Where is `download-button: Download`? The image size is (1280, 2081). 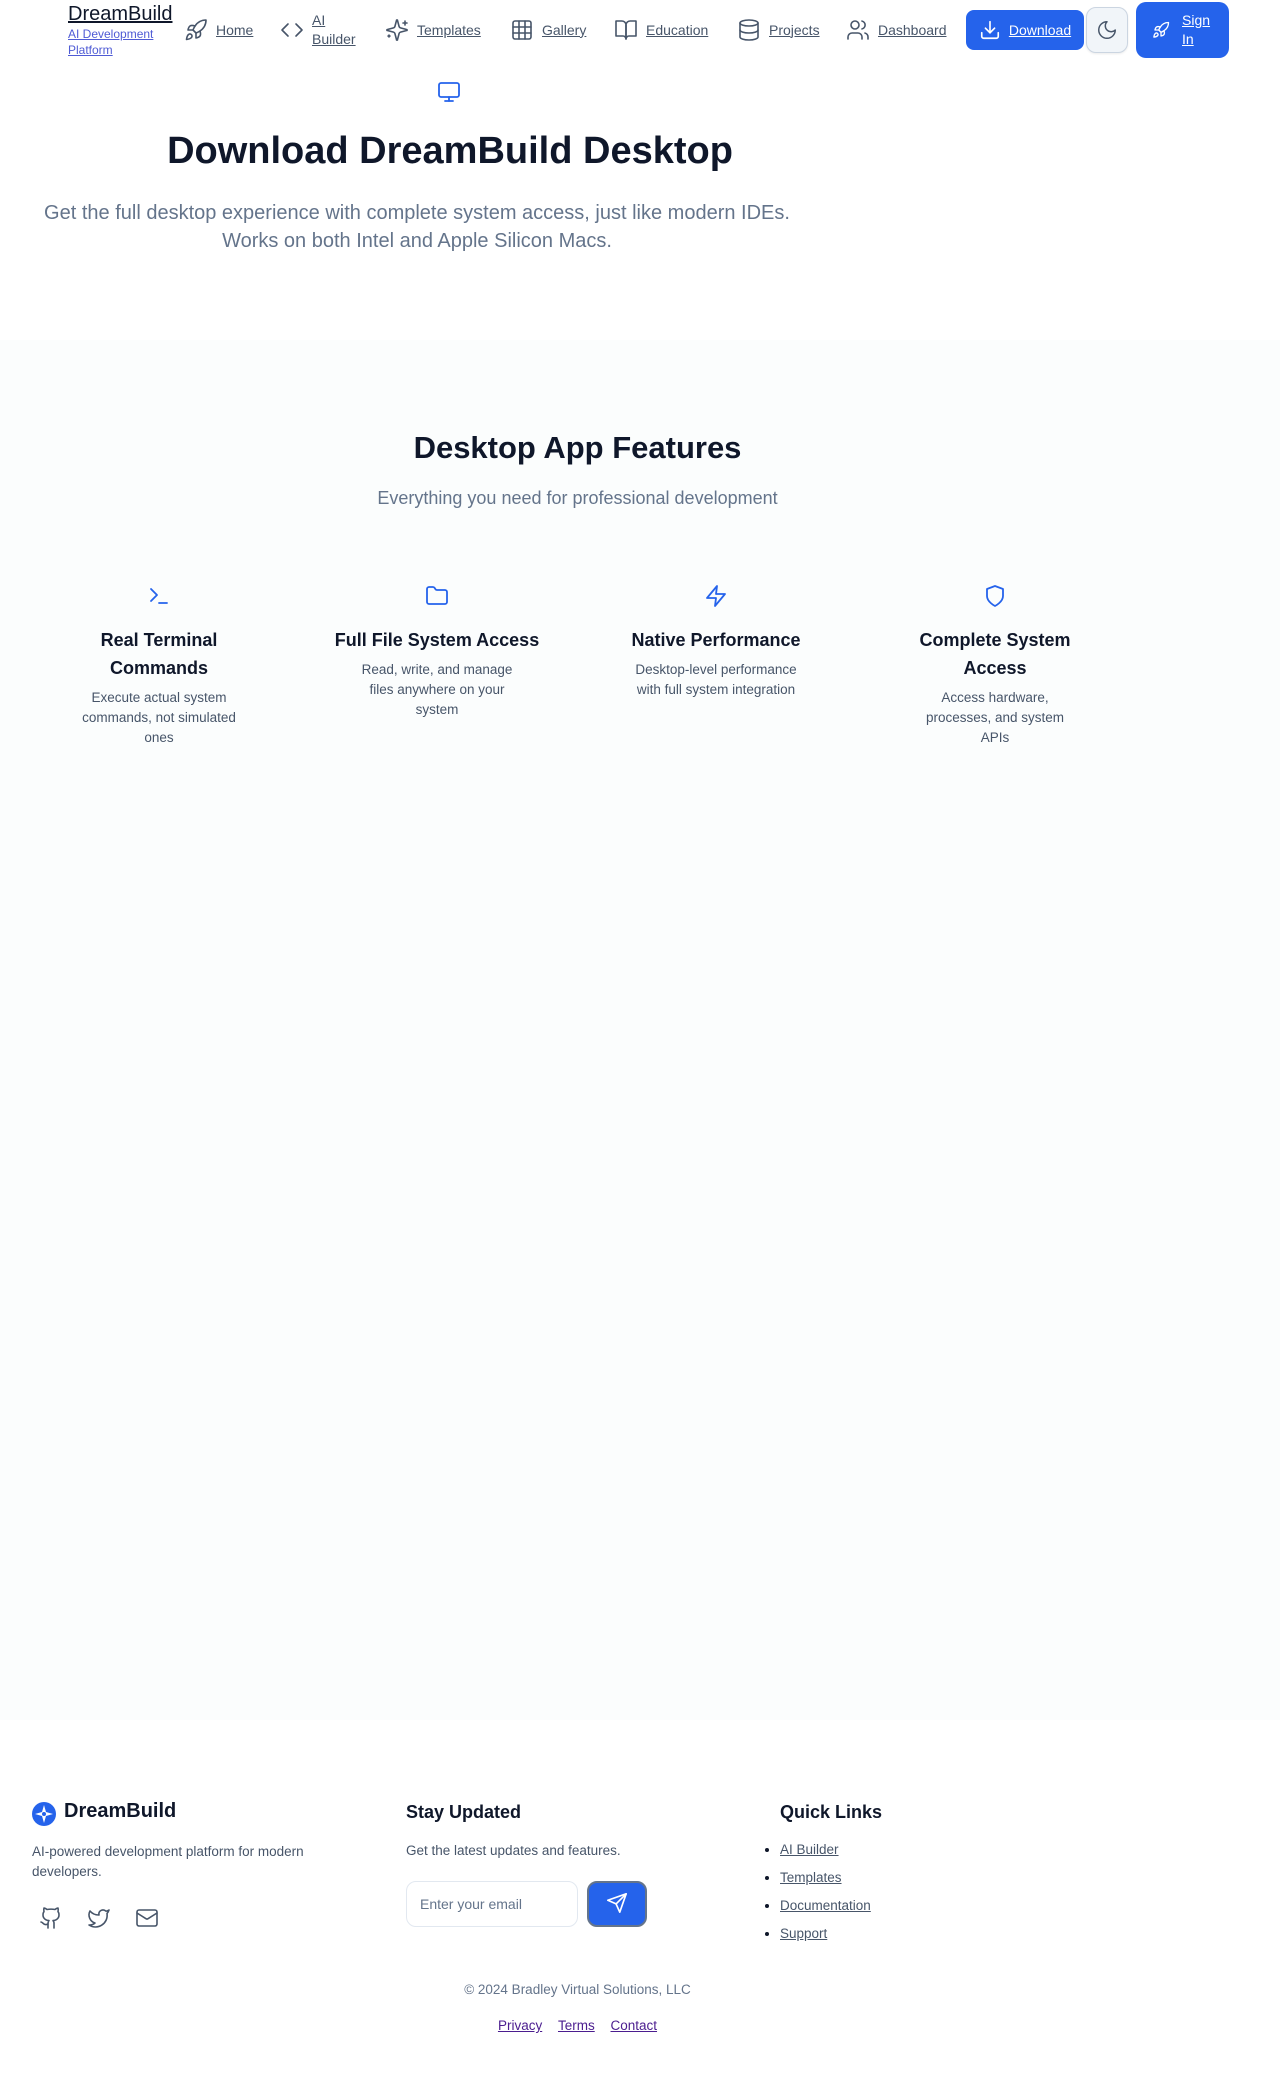 download-button: Download is located at coordinates (1025, 30).